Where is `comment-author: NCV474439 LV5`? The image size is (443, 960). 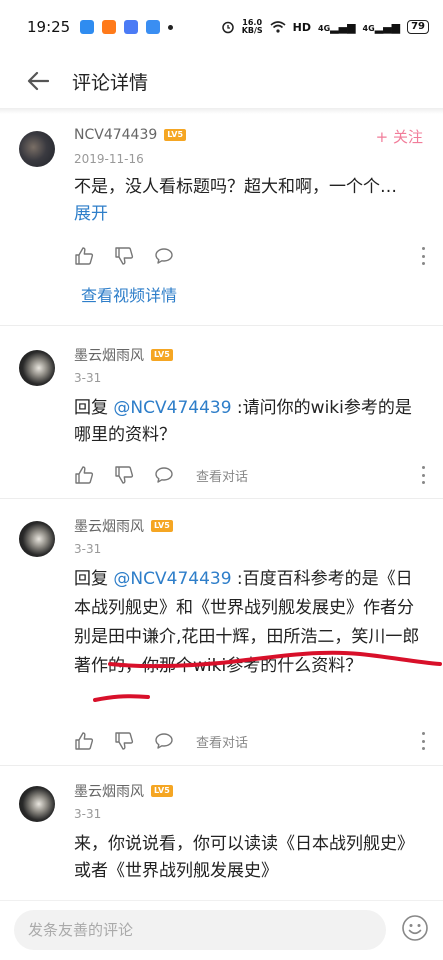
comment-author: NCV474439 LV5 is located at coordinates (130, 135).